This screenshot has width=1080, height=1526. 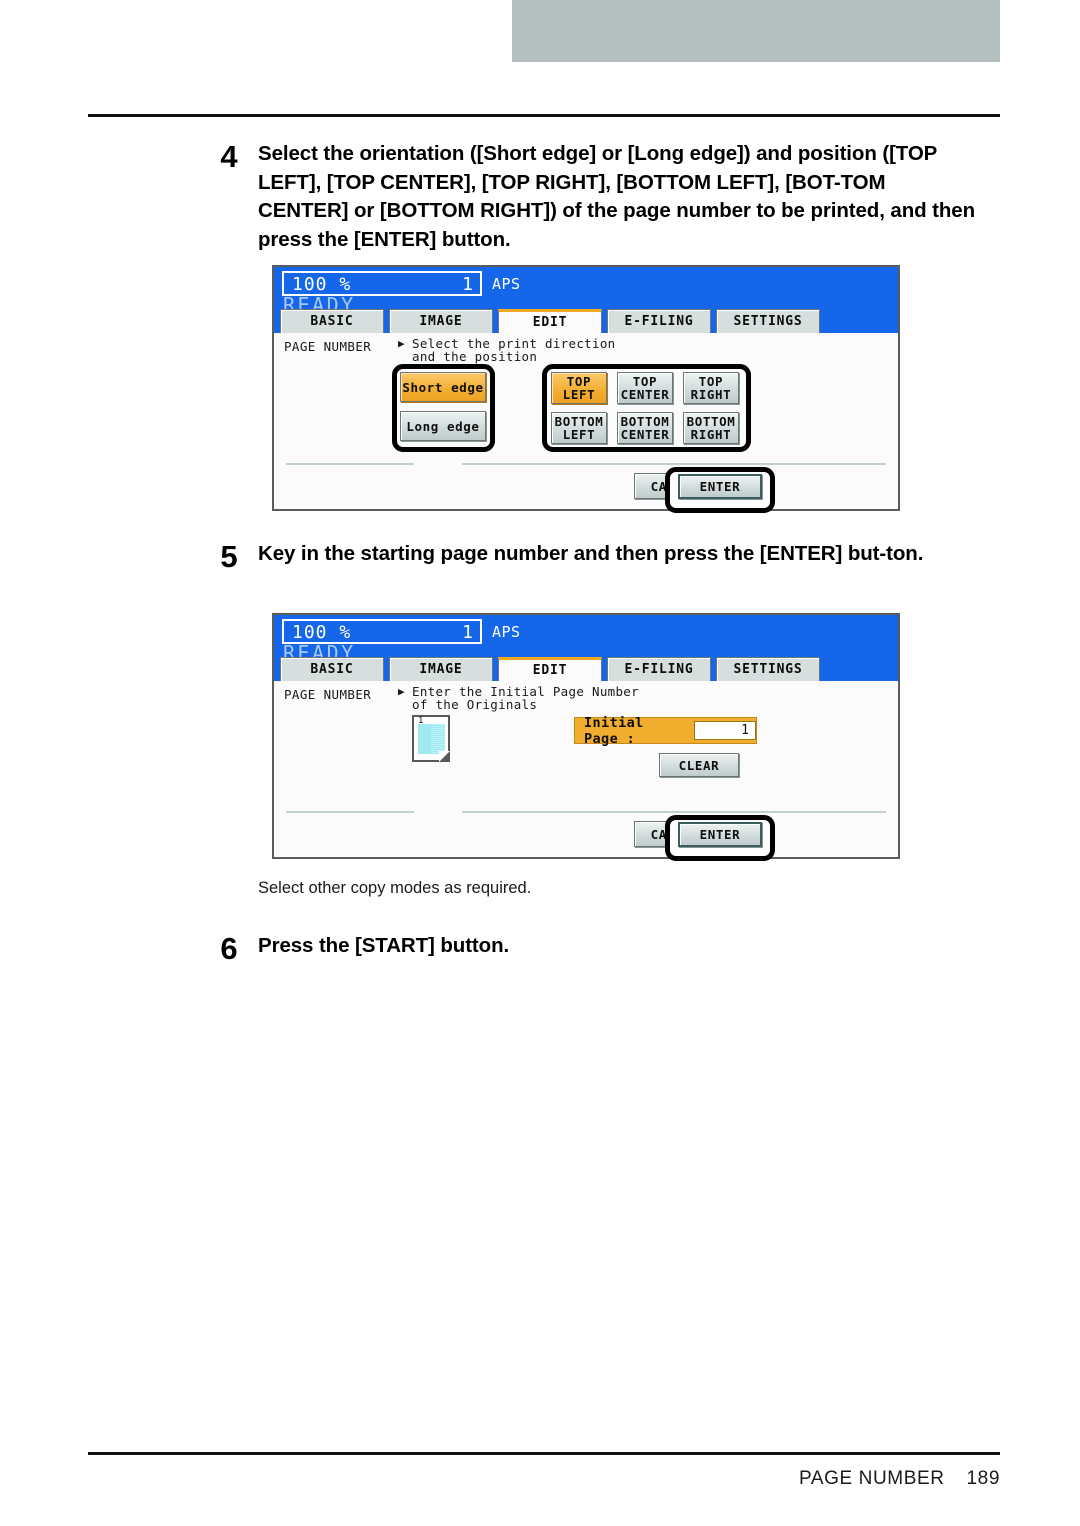 What do you see at coordinates (467, 284) in the screenshot?
I see `panel1-copies-value: 1` at bounding box center [467, 284].